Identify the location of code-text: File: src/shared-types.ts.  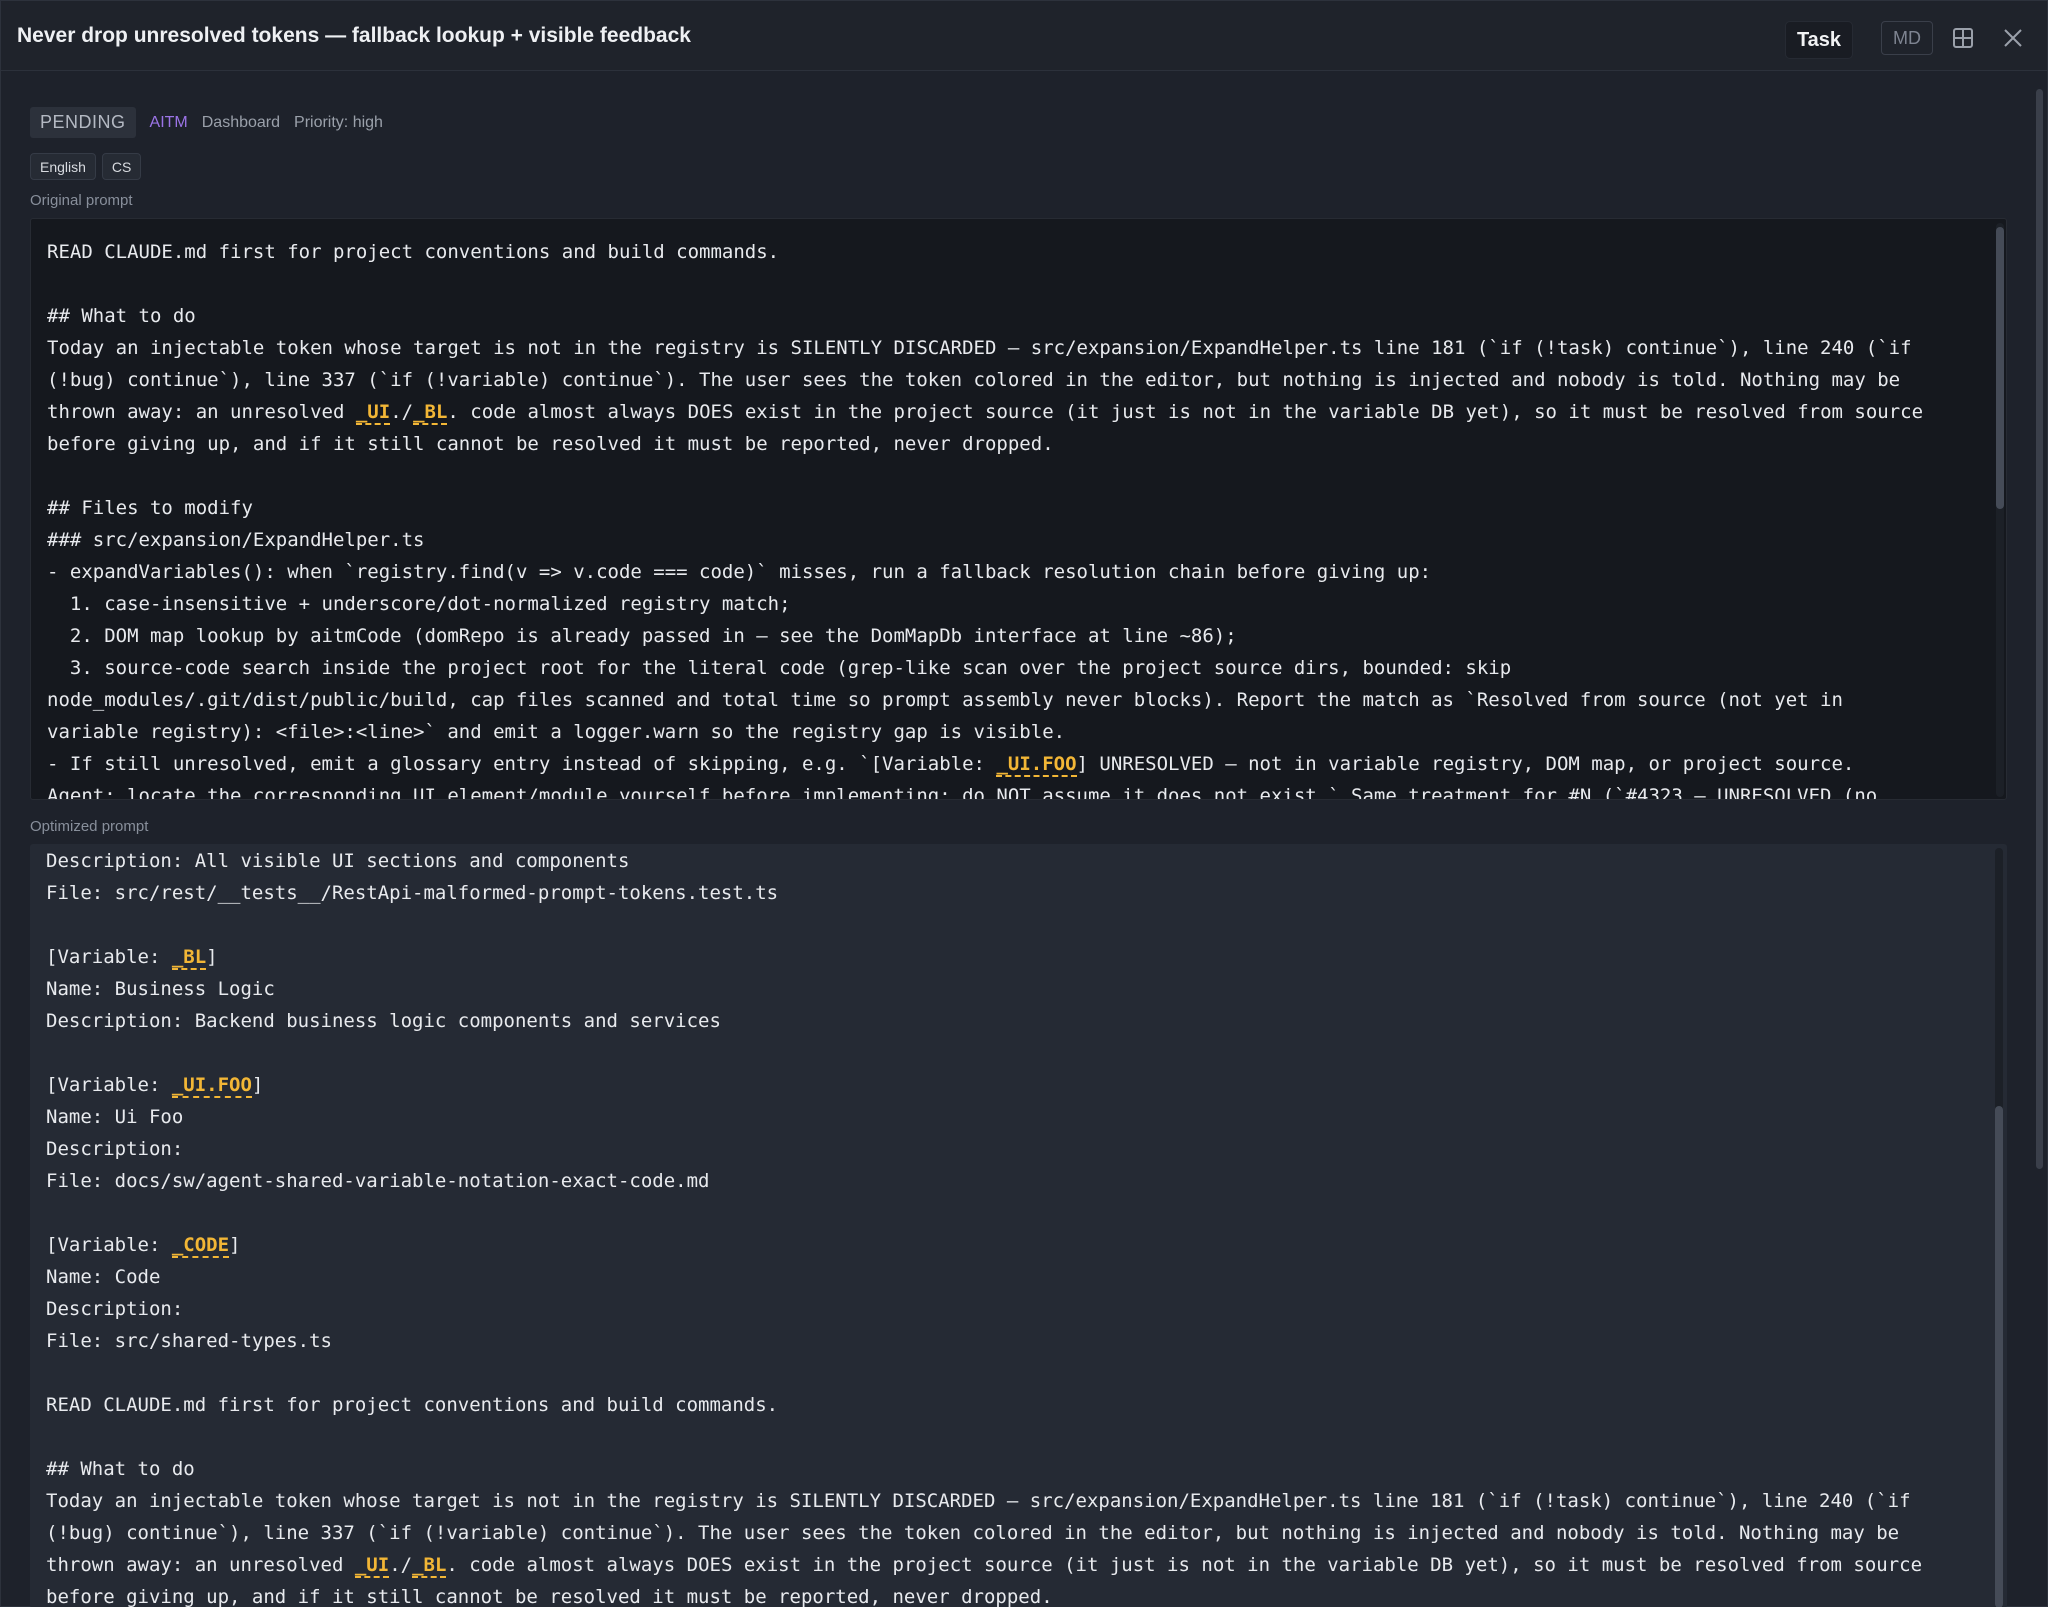
(189, 1341).